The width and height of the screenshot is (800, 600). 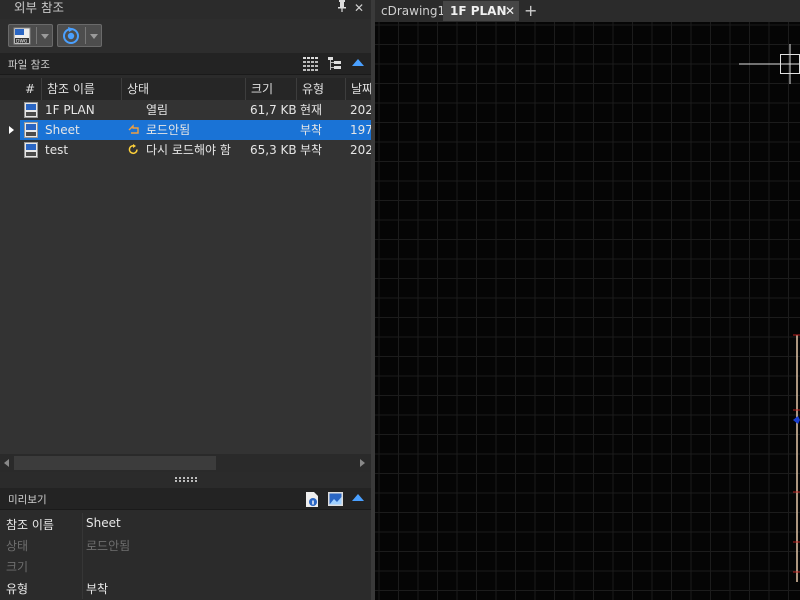 I want to click on ref-status: 열림, so click(x=157, y=110).